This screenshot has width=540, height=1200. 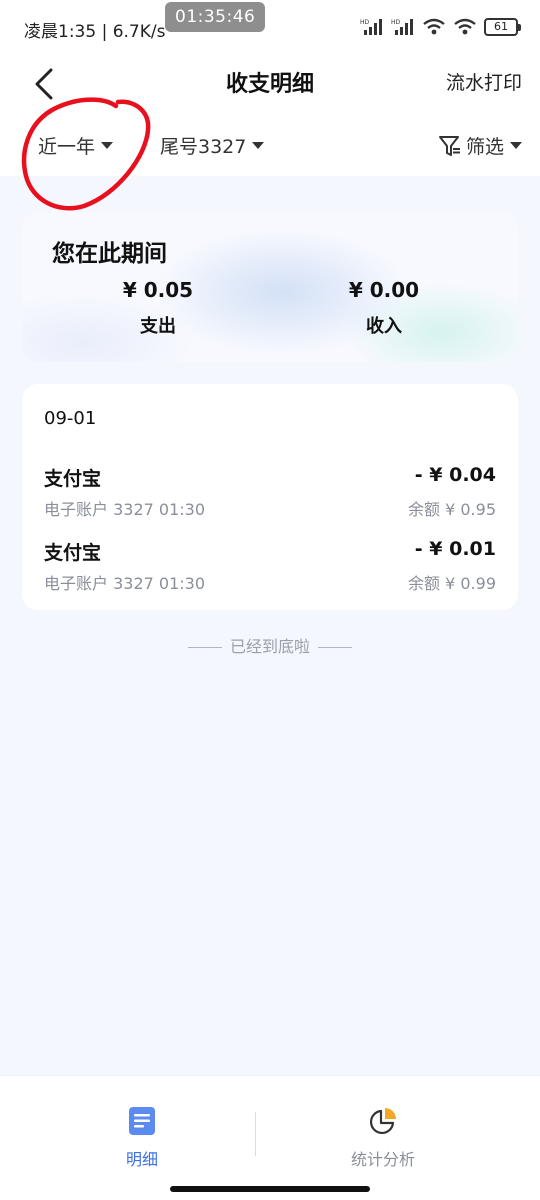 What do you see at coordinates (382, 1121) in the screenshot?
I see `pie-chart-icon` at bounding box center [382, 1121].